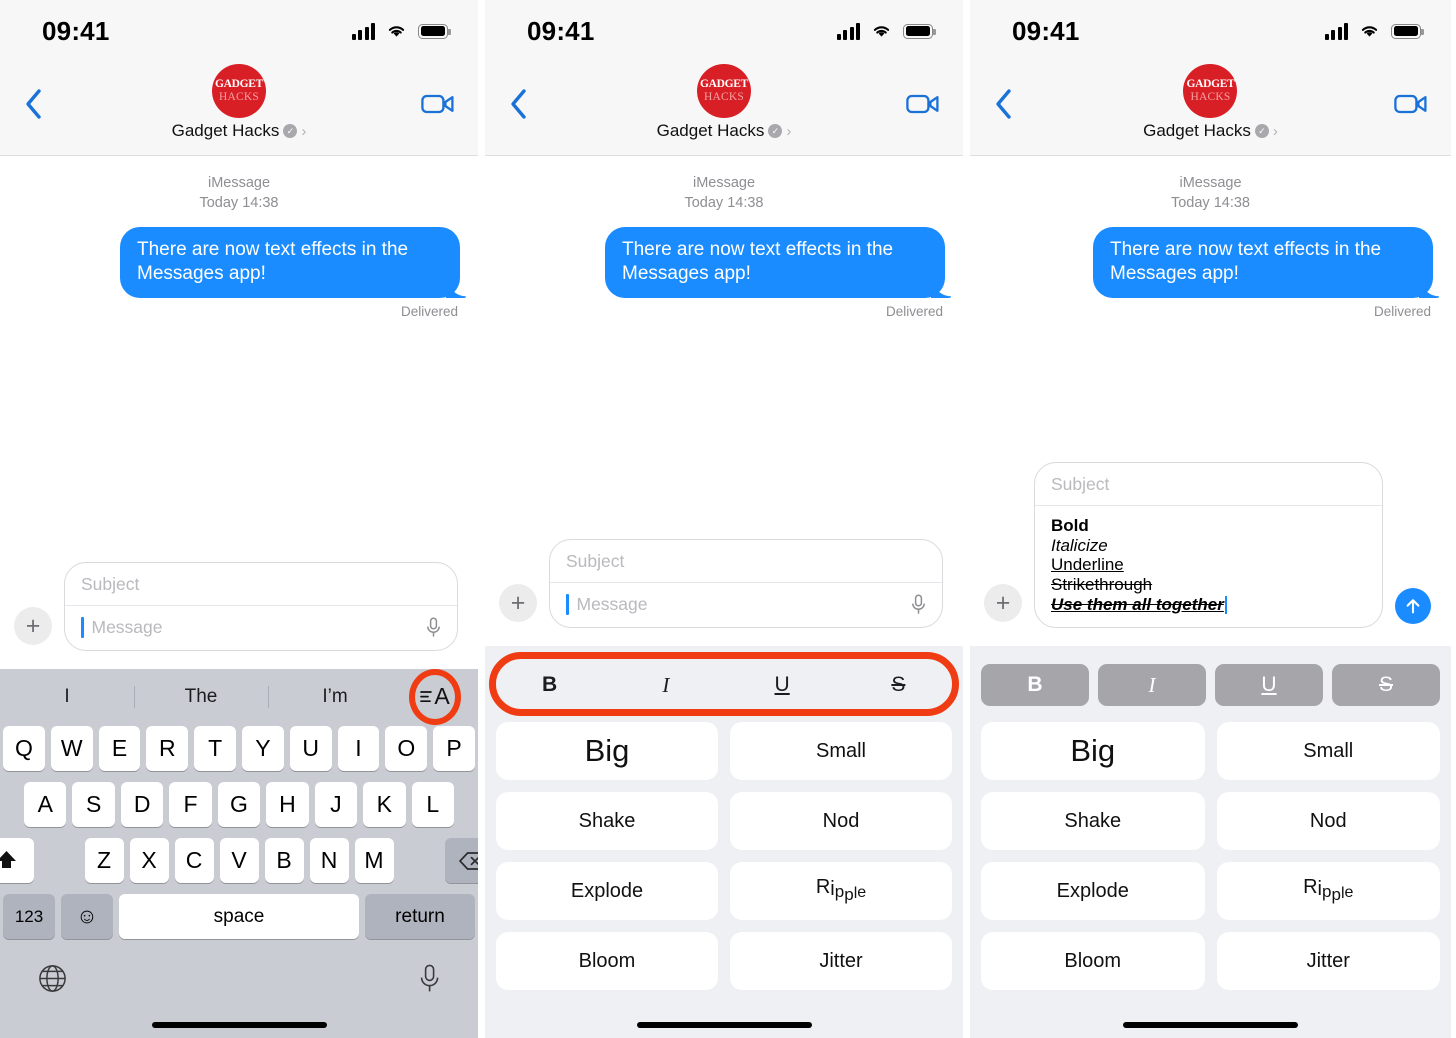 The image size is (1456, 1038). What do you see at coordinates (429, 981) in the screenshot?
I see `dictation-microphone-icon` at bounding box center [429, 981].